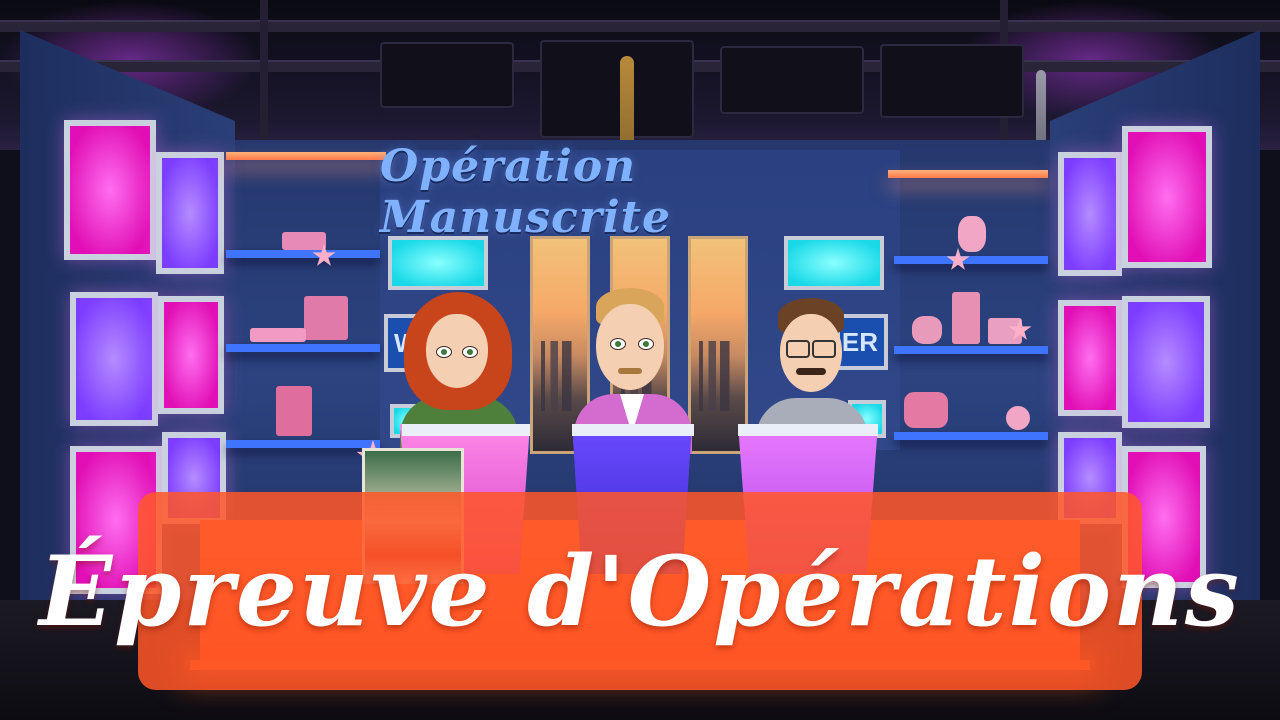  I want to click on lighting-truss, so click(640, 26).